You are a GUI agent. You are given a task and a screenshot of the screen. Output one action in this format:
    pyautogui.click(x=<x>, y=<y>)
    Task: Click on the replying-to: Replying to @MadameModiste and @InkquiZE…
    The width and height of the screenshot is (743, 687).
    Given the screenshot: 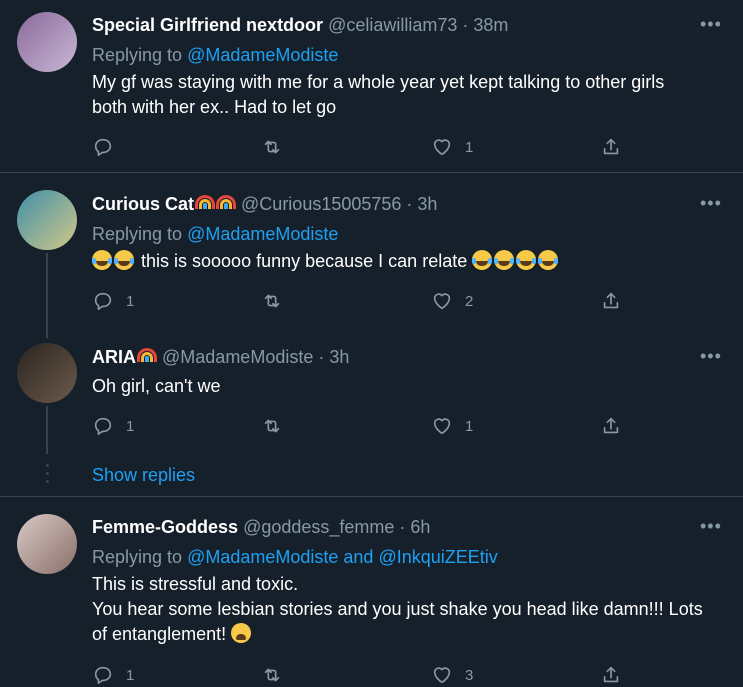 What is the action you would take?
    pyautogui.click(x=295, y=557)
    